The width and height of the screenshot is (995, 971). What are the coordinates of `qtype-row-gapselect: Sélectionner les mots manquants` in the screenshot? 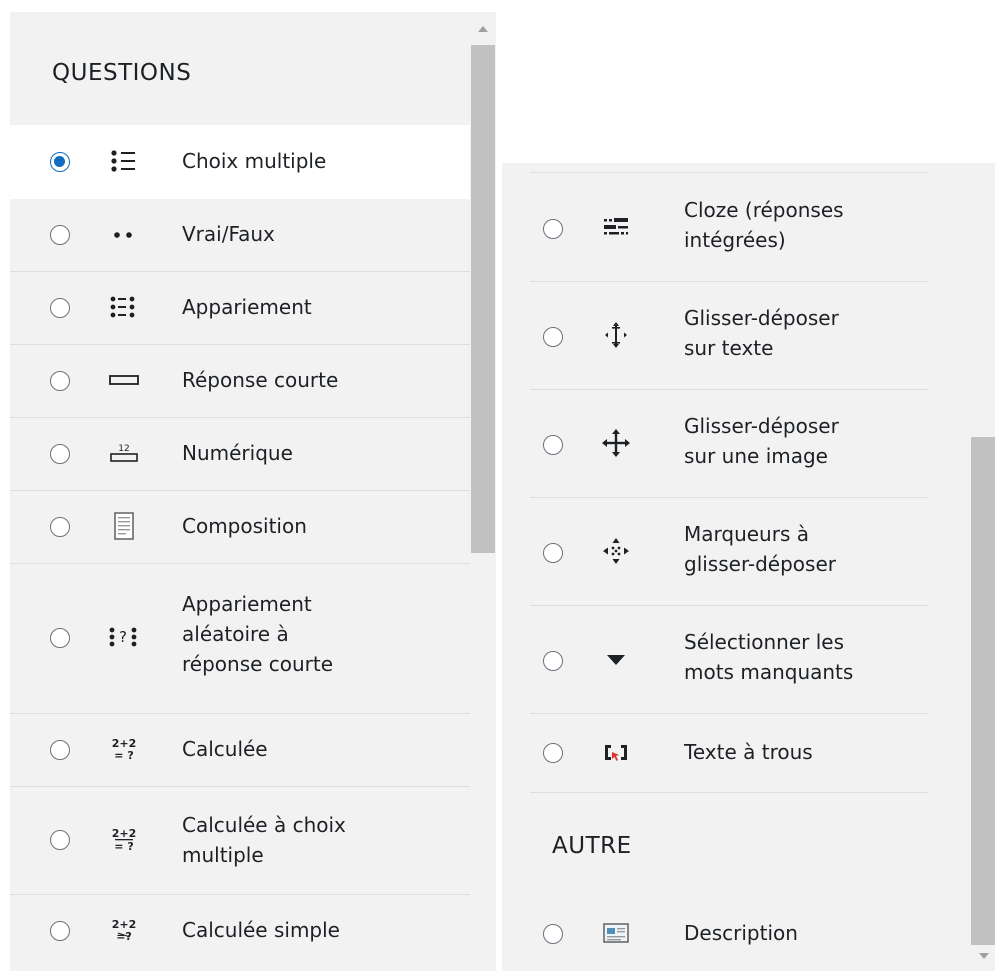 It's located at (729, 659).